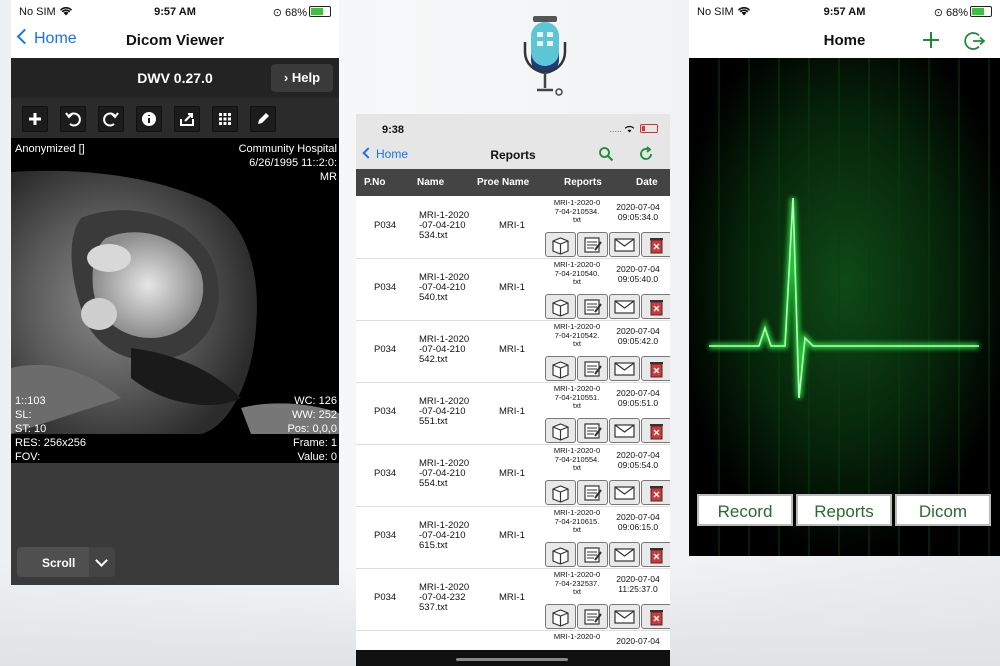  What do you see at coordinates (66, 562) in the screenshot?
I see `scroll-mode-select: Scroll` at bounding box center [66, 562].